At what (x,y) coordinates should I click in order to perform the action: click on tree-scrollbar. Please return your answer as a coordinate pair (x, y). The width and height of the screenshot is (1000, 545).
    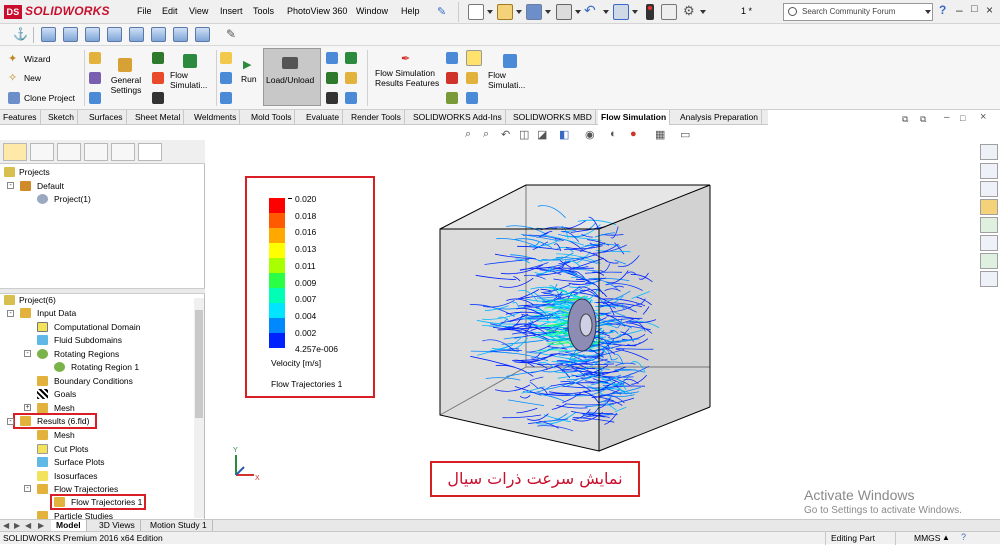
    Looking at the image, I should click on (199, 408).